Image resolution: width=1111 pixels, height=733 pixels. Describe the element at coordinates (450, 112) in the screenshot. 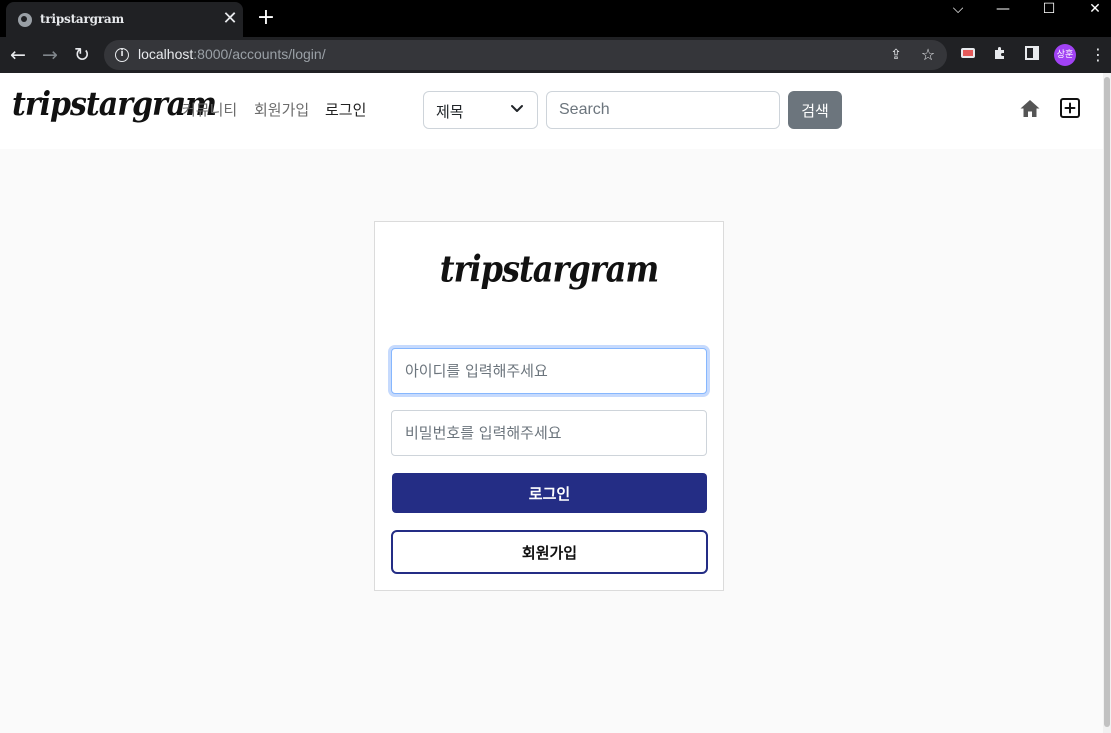

I see `search-category-value: 제목` at that location.